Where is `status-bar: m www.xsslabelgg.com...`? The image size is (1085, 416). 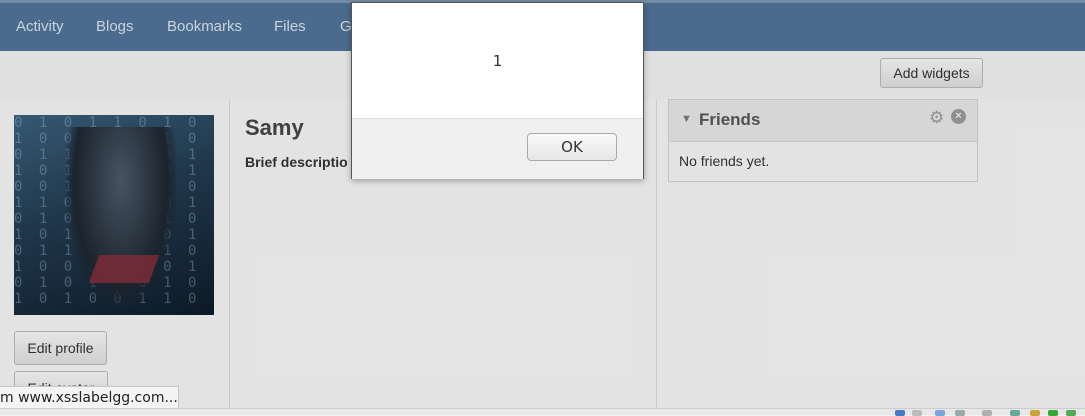
status-bar: m www.xsslabelgg.com... is located at coordinates (89, 398).